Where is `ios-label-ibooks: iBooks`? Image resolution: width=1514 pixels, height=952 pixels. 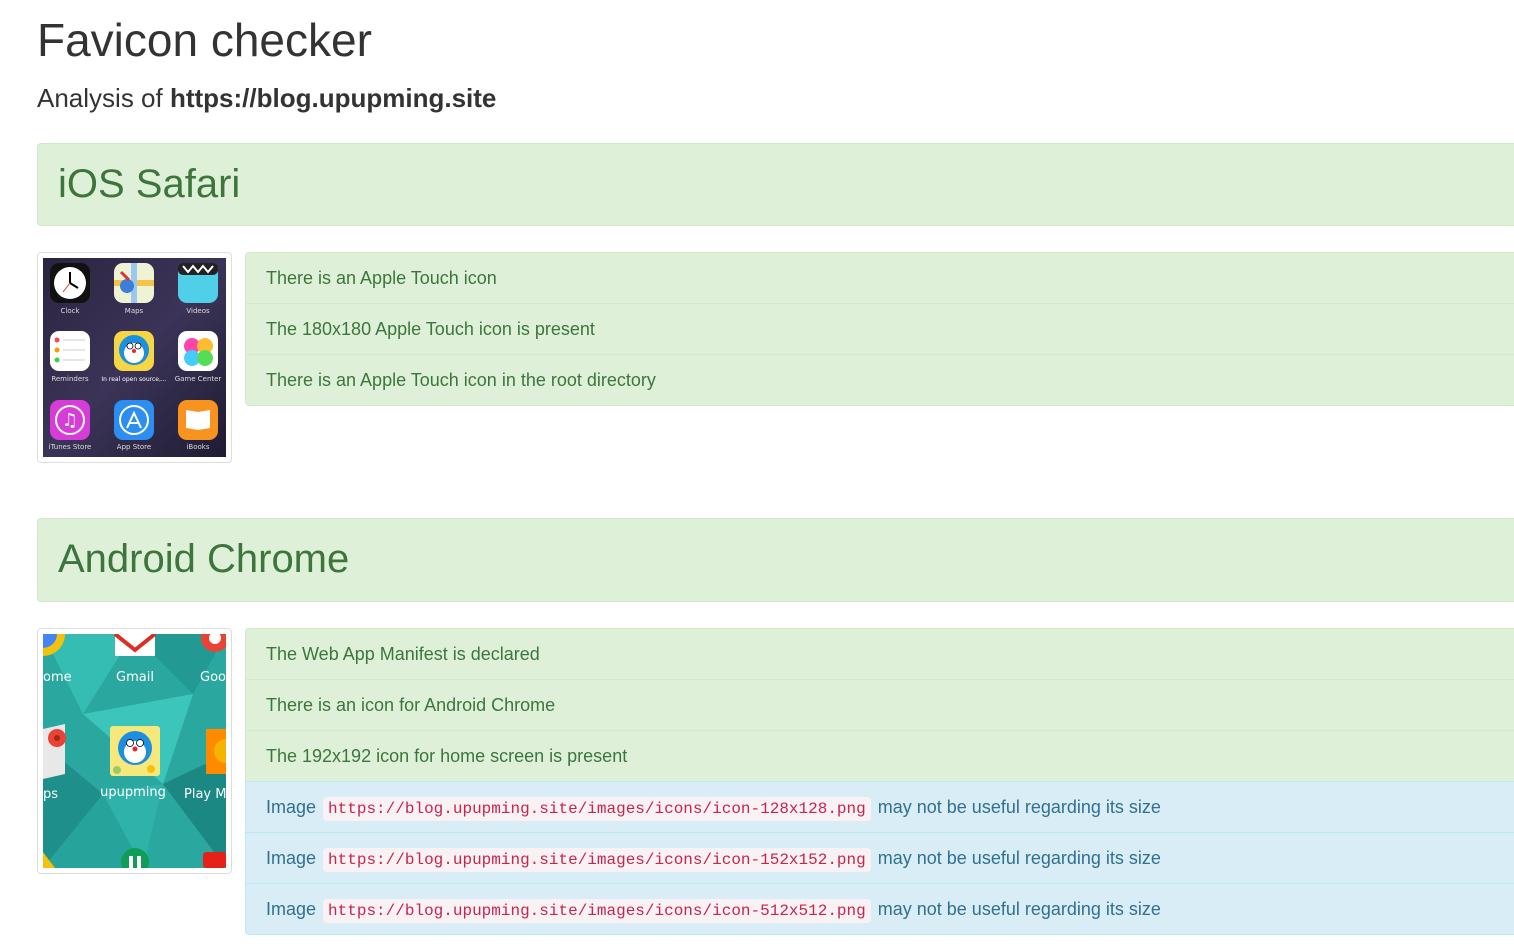 ios-label-ibooks: iBooks is located at coordinates (197, 447).